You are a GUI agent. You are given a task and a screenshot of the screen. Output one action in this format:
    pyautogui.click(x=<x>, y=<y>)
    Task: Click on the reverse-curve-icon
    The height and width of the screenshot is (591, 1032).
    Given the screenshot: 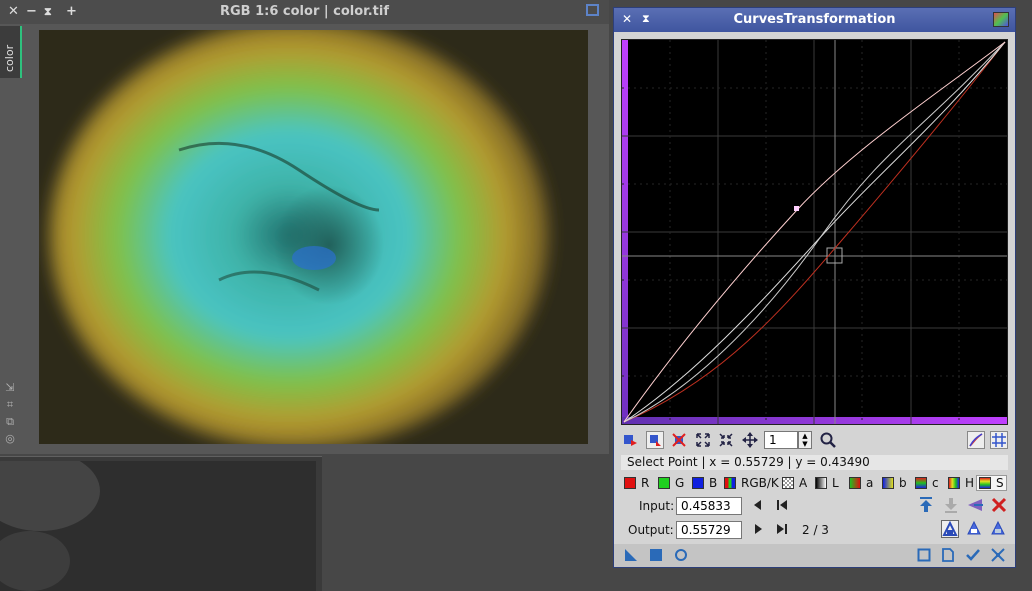 What is the action you would take?
    pyautogui.click(x=975, y=505)
    